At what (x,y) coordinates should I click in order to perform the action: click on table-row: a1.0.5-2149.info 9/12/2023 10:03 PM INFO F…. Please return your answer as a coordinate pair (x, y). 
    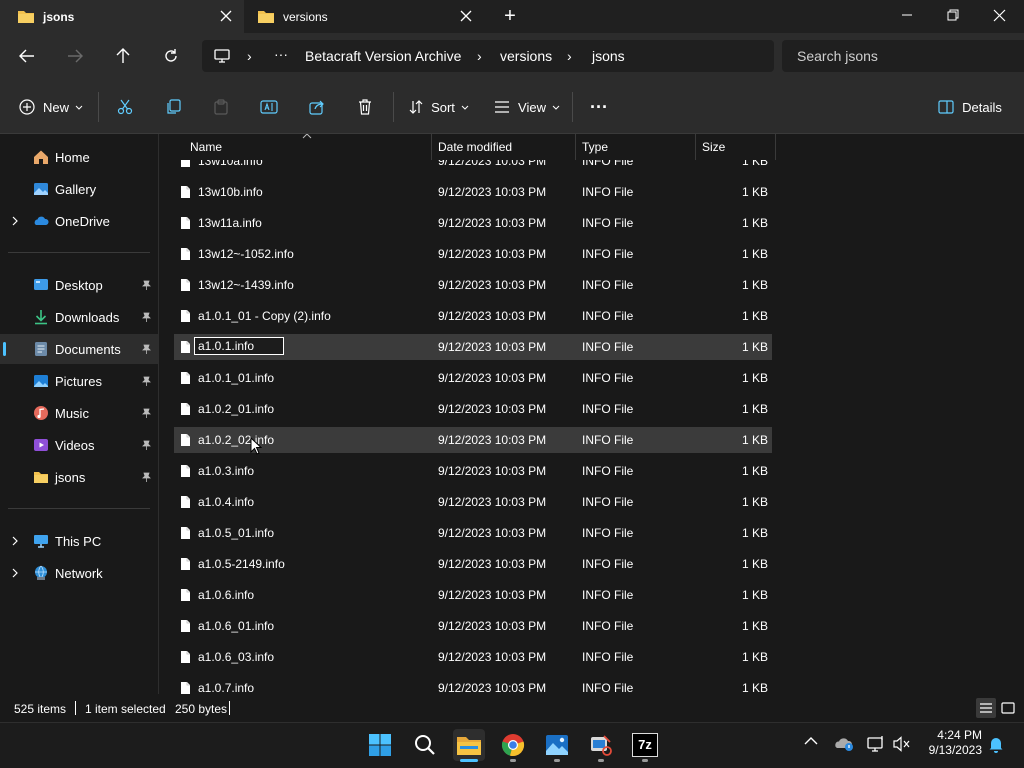
    Looking at the image, I should click on (473, 564).